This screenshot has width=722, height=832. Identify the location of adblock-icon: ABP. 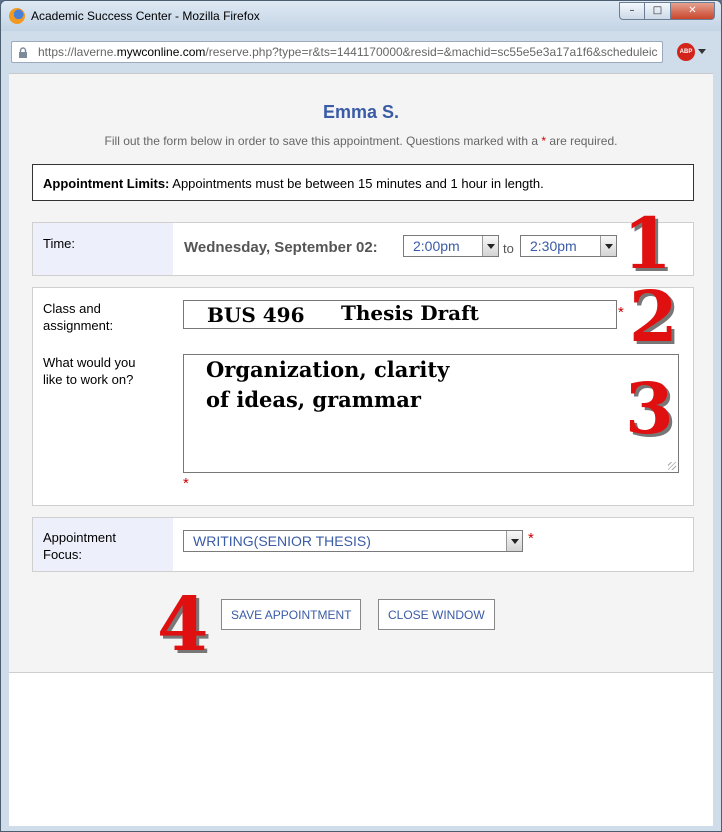
(686, 52).